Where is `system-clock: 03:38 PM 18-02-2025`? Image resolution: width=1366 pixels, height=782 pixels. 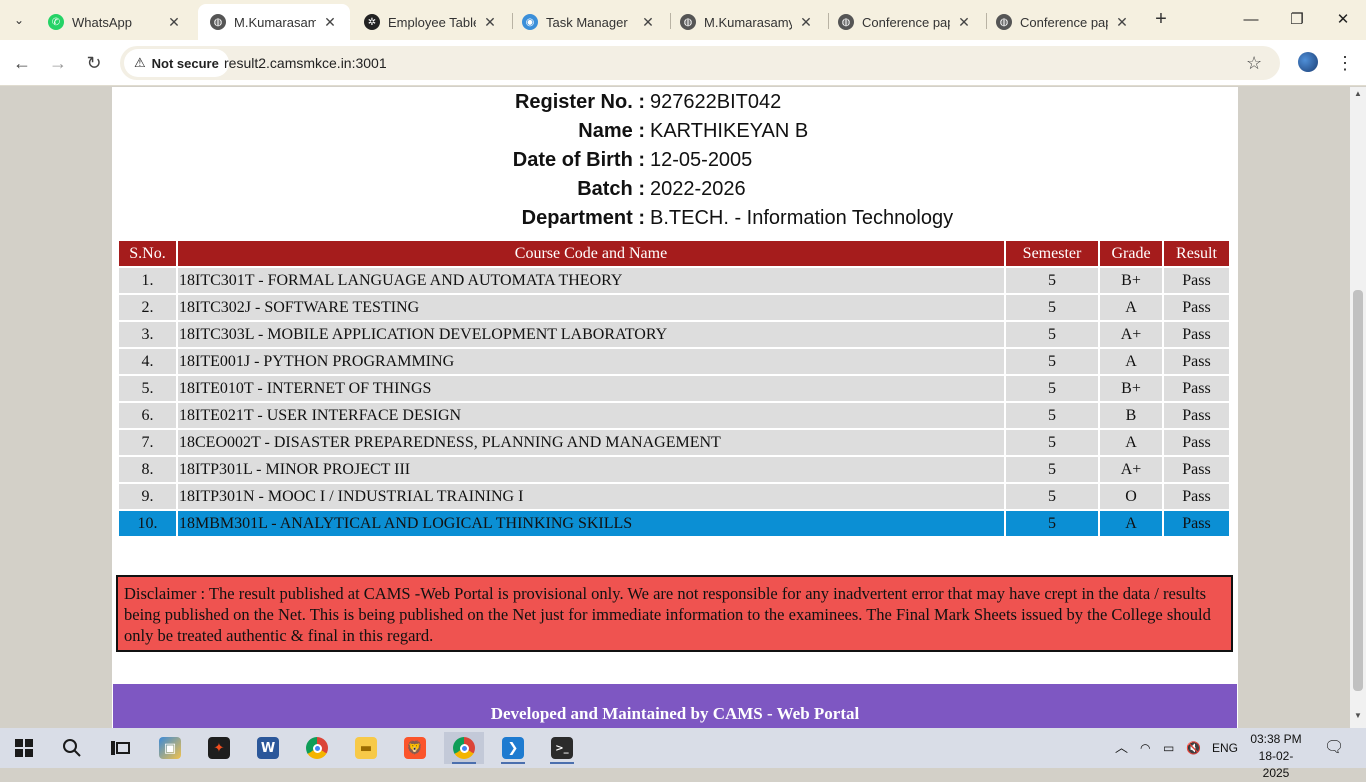 system-clock: 03:38 PM 18-02-2025 is located at coordinates (1276, 756).